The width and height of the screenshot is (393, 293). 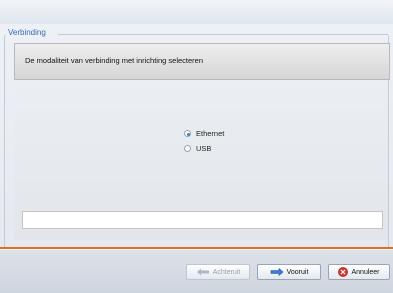 I want to click on back-button-label: Achteruit, so click(x=226, y=272).